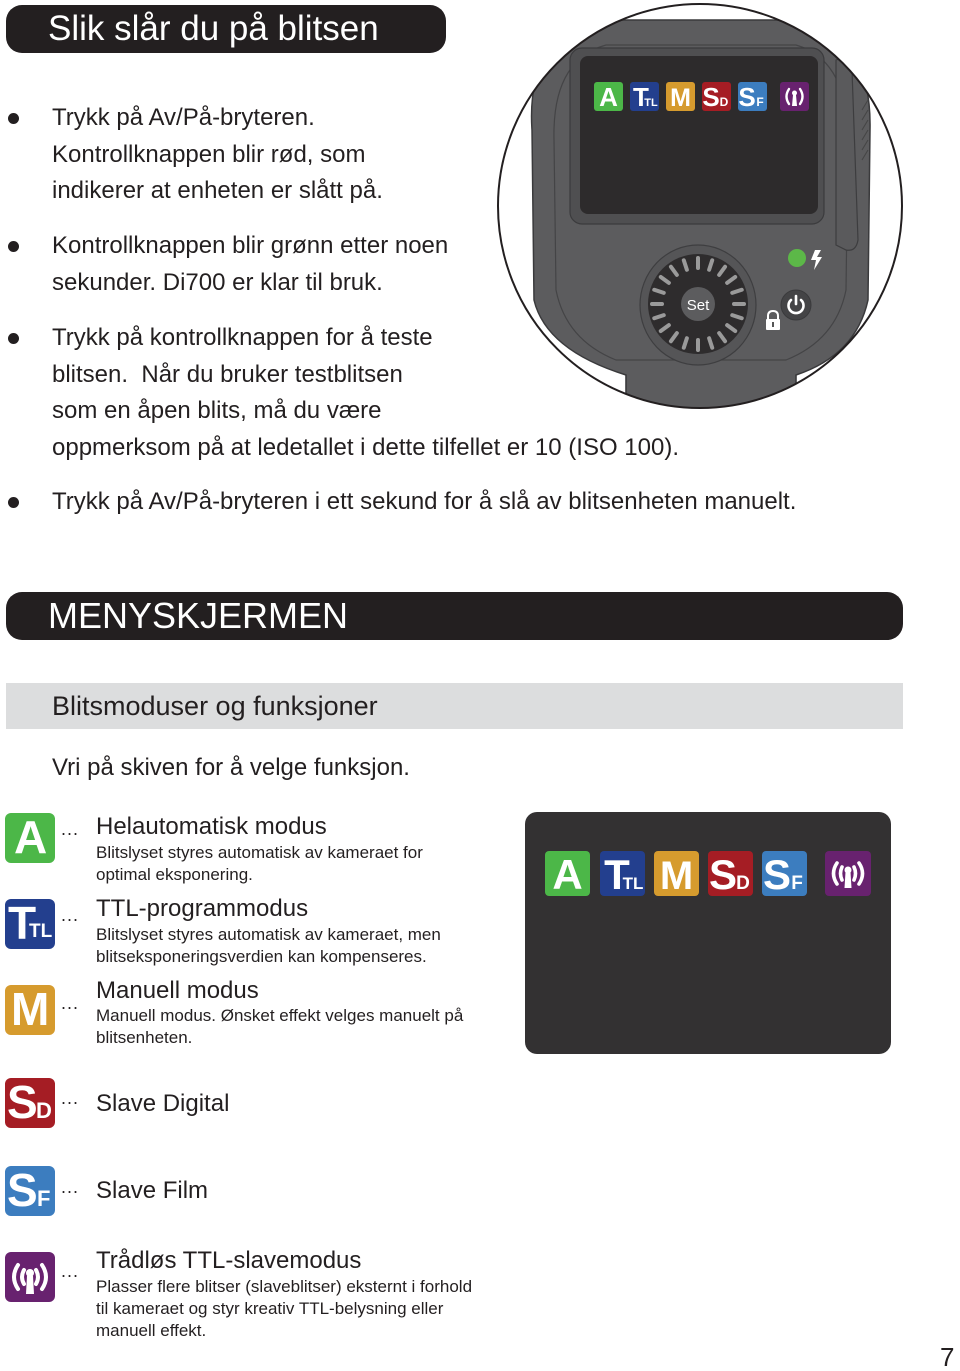 This screenshot has width=960, height=1371. I want to click on flash-unit-illustration: A T TL M S D S F Set, so click(700, 206).